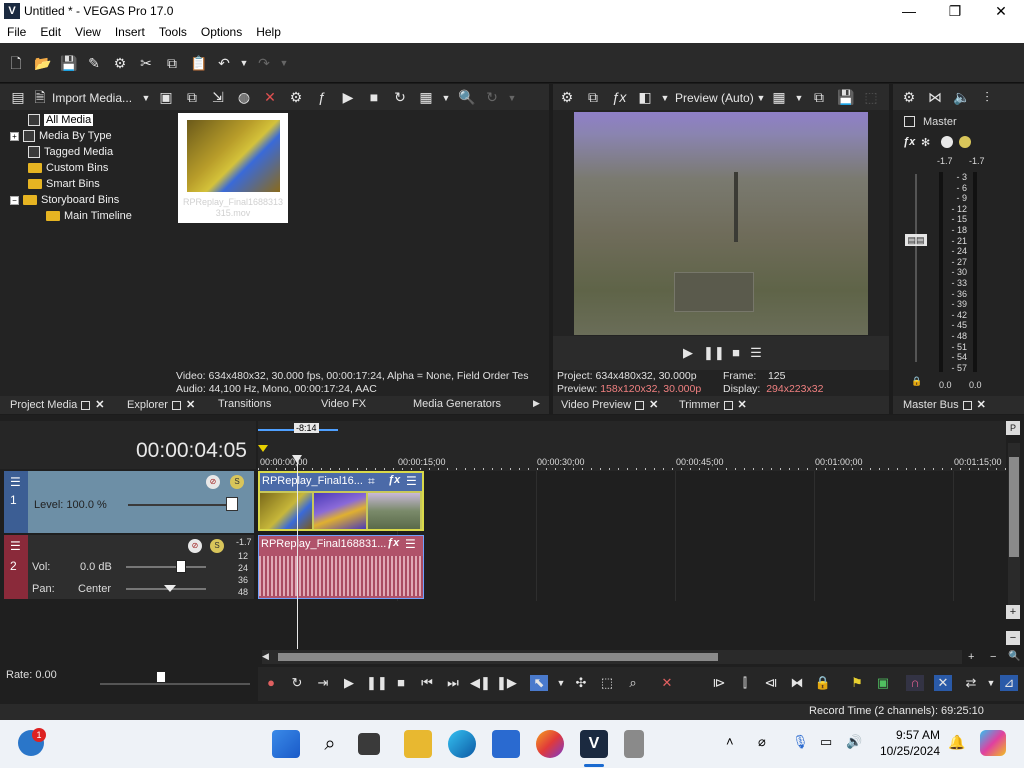 This screenshot has width=1024, height=768. I want to click on copy-snapshot-icon: ⧉, so click(819, 97).